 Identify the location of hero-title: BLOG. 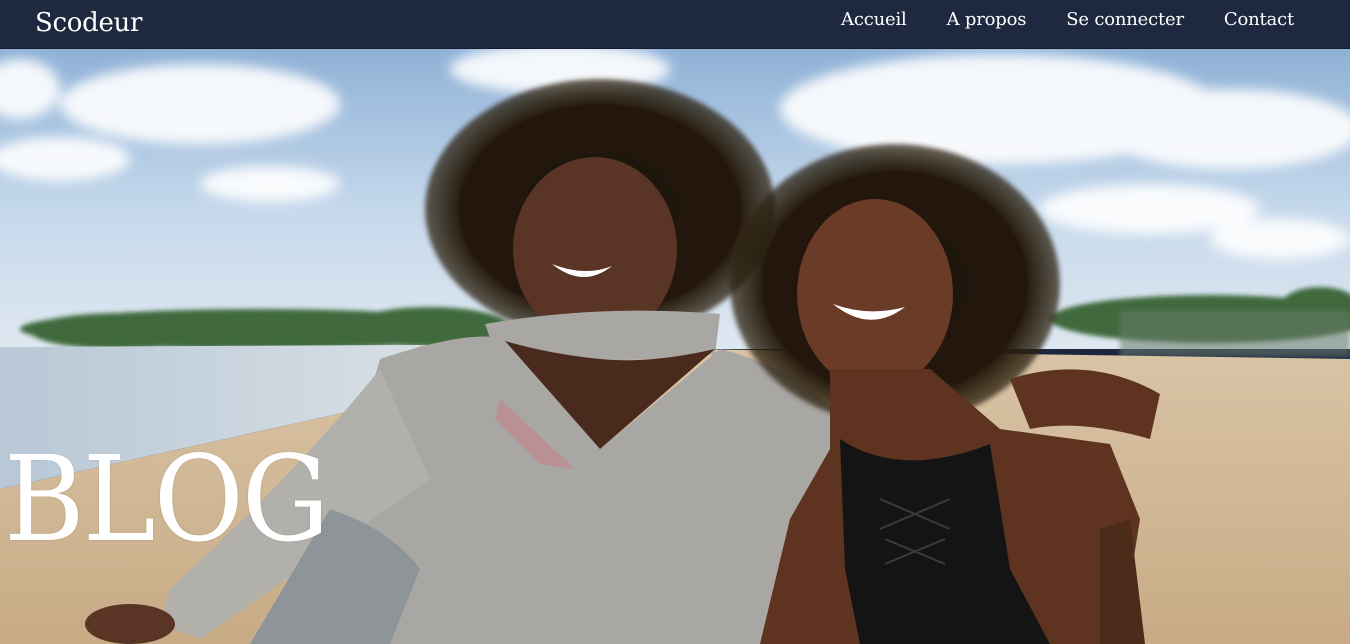
(167, 499).